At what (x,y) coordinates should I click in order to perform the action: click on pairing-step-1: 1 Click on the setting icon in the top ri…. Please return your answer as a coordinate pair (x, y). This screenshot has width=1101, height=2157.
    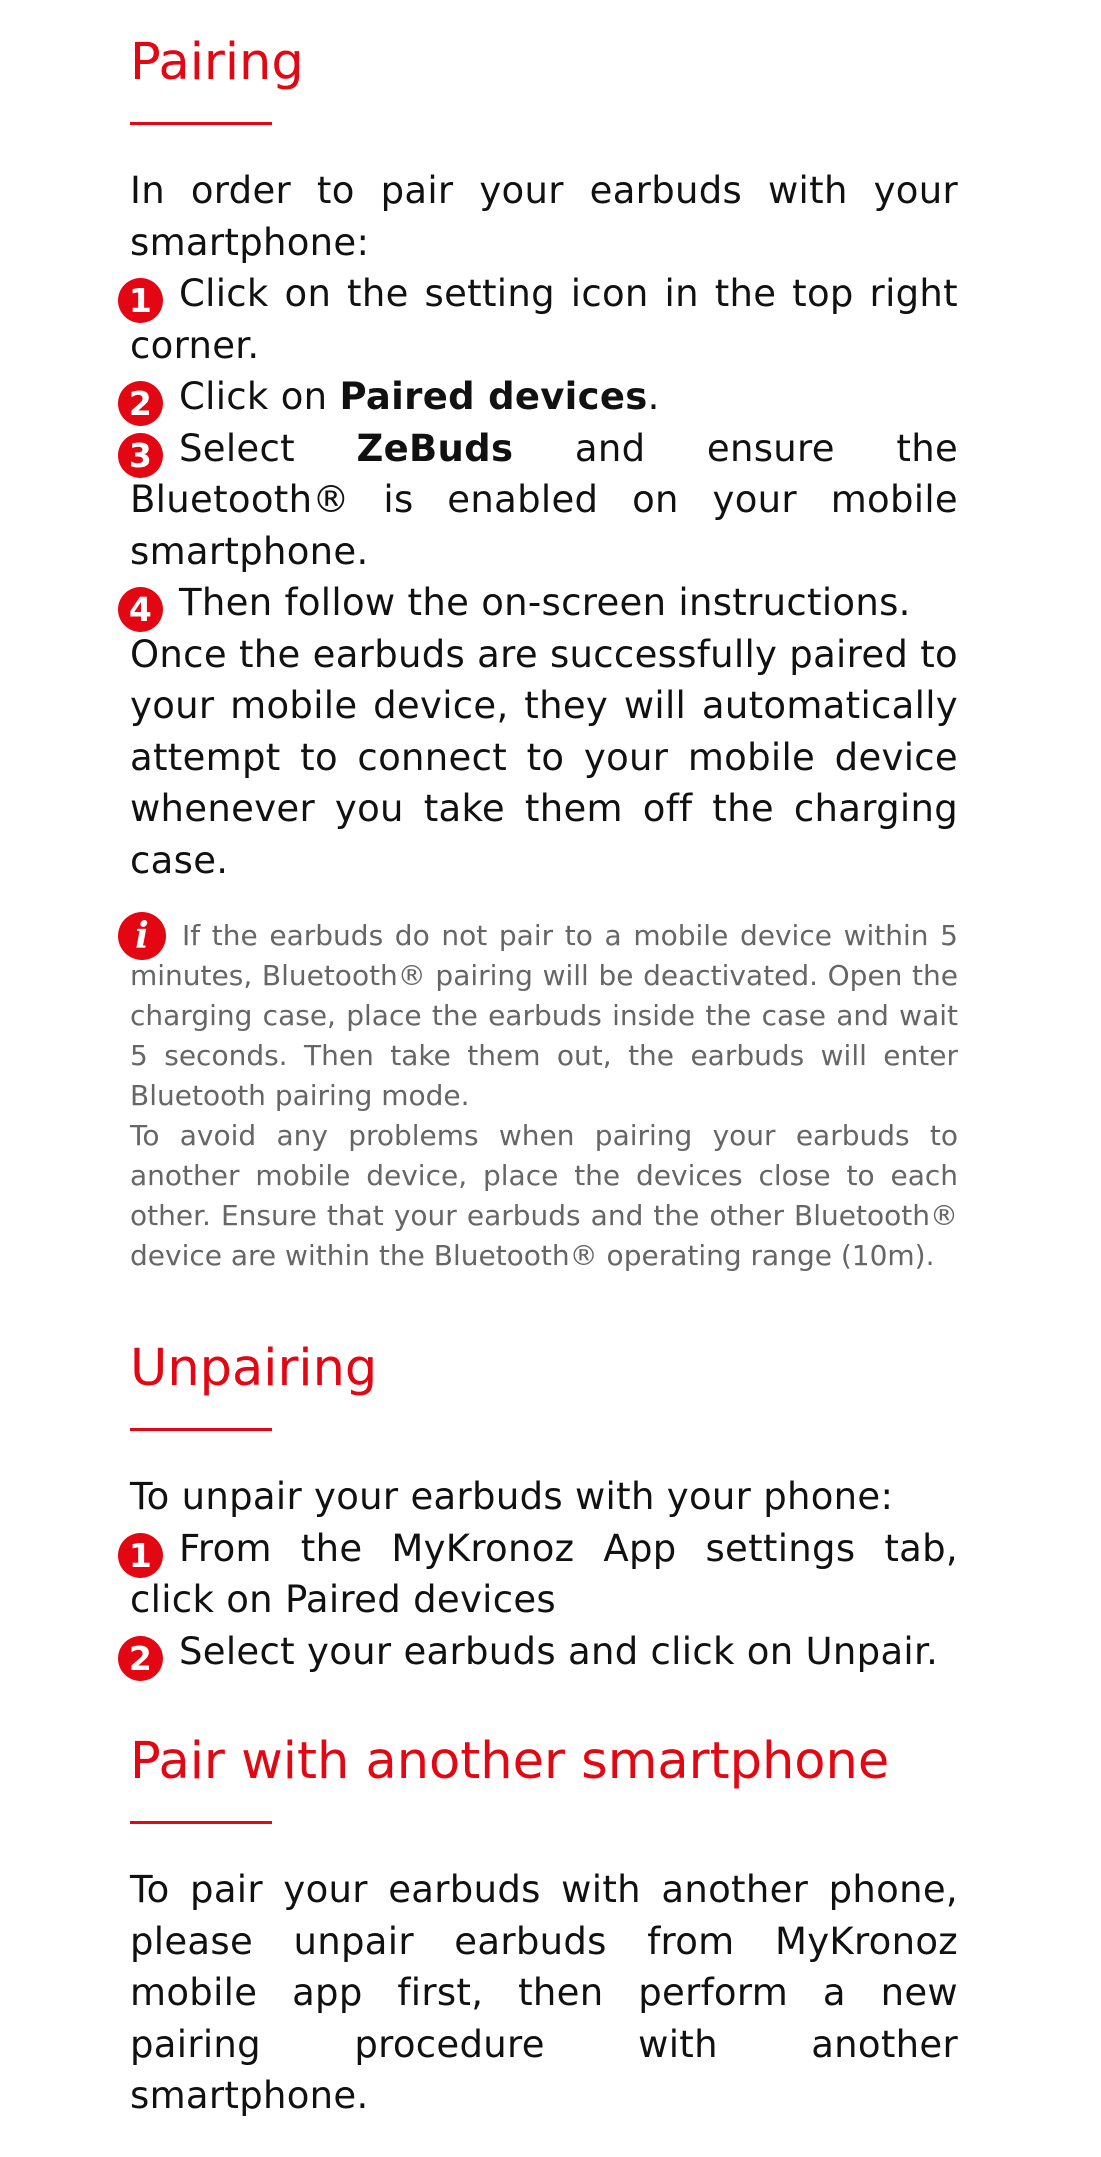
    Looking at the image, I should click on (538, 319).